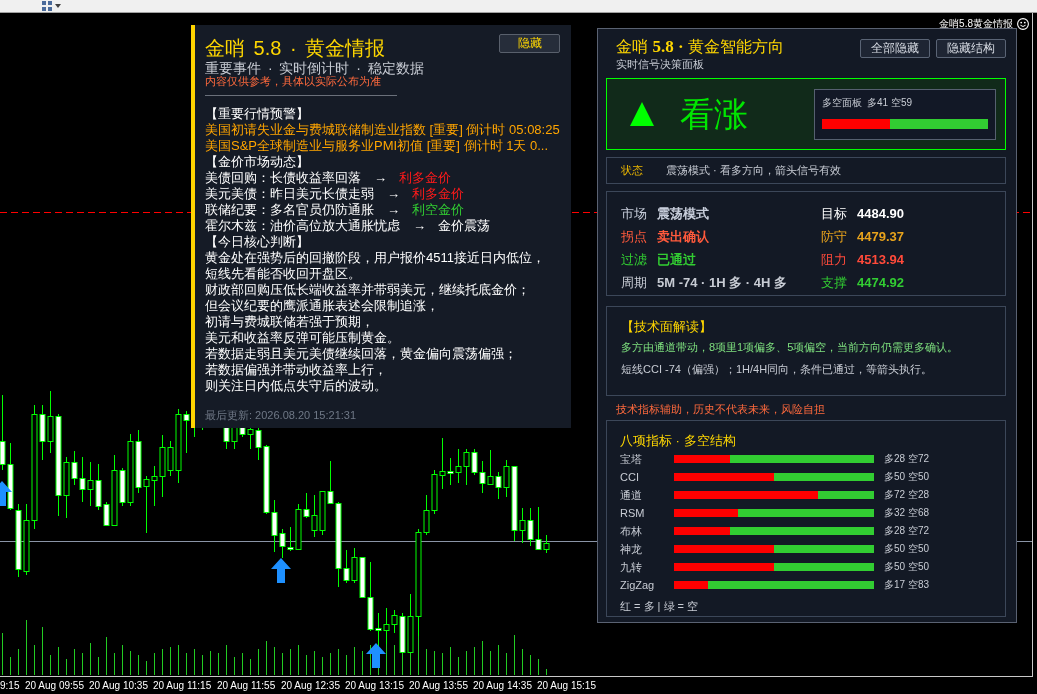 This screenshot has width=1037, height=694. Describe the element at coordinates (438, 210) in the screenshot. I see `impact-label: 利空金价` at that location.